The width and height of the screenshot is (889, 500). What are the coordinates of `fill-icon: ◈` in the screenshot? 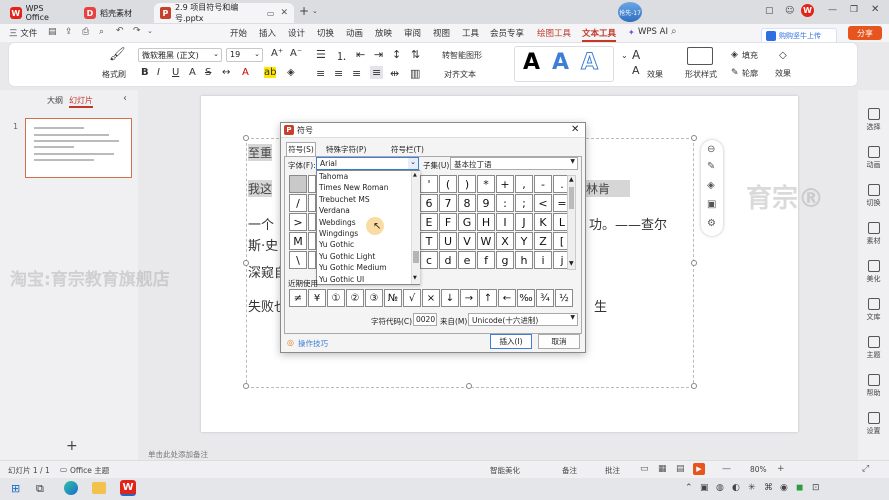 It's located at (711, 185).